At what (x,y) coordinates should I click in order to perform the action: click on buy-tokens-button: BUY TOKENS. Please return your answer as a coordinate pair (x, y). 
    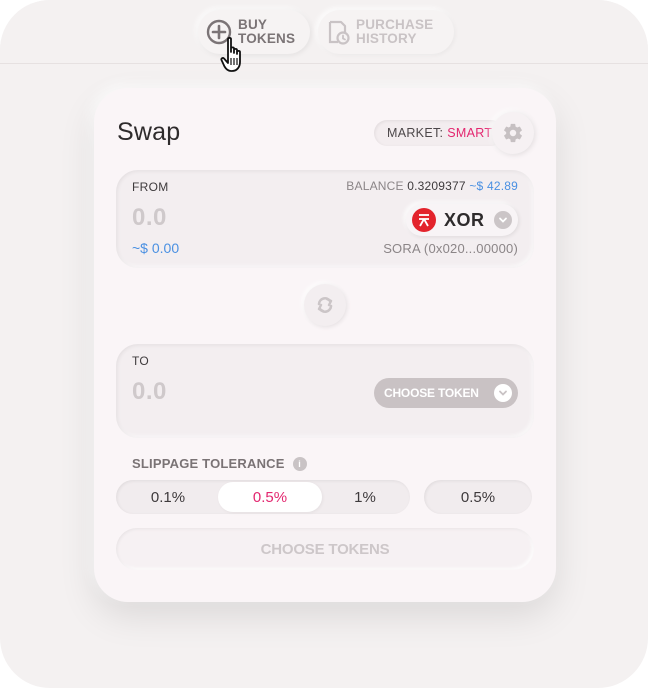
    Looking at the image, I should click on (254, 32).